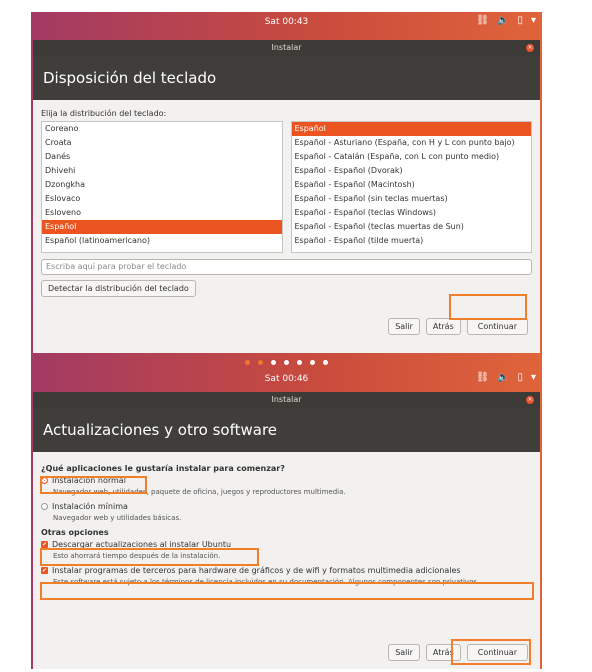 The width and height of the screenshot is (592, 672). I want to click on list-item: Croata, so click(162, 143).